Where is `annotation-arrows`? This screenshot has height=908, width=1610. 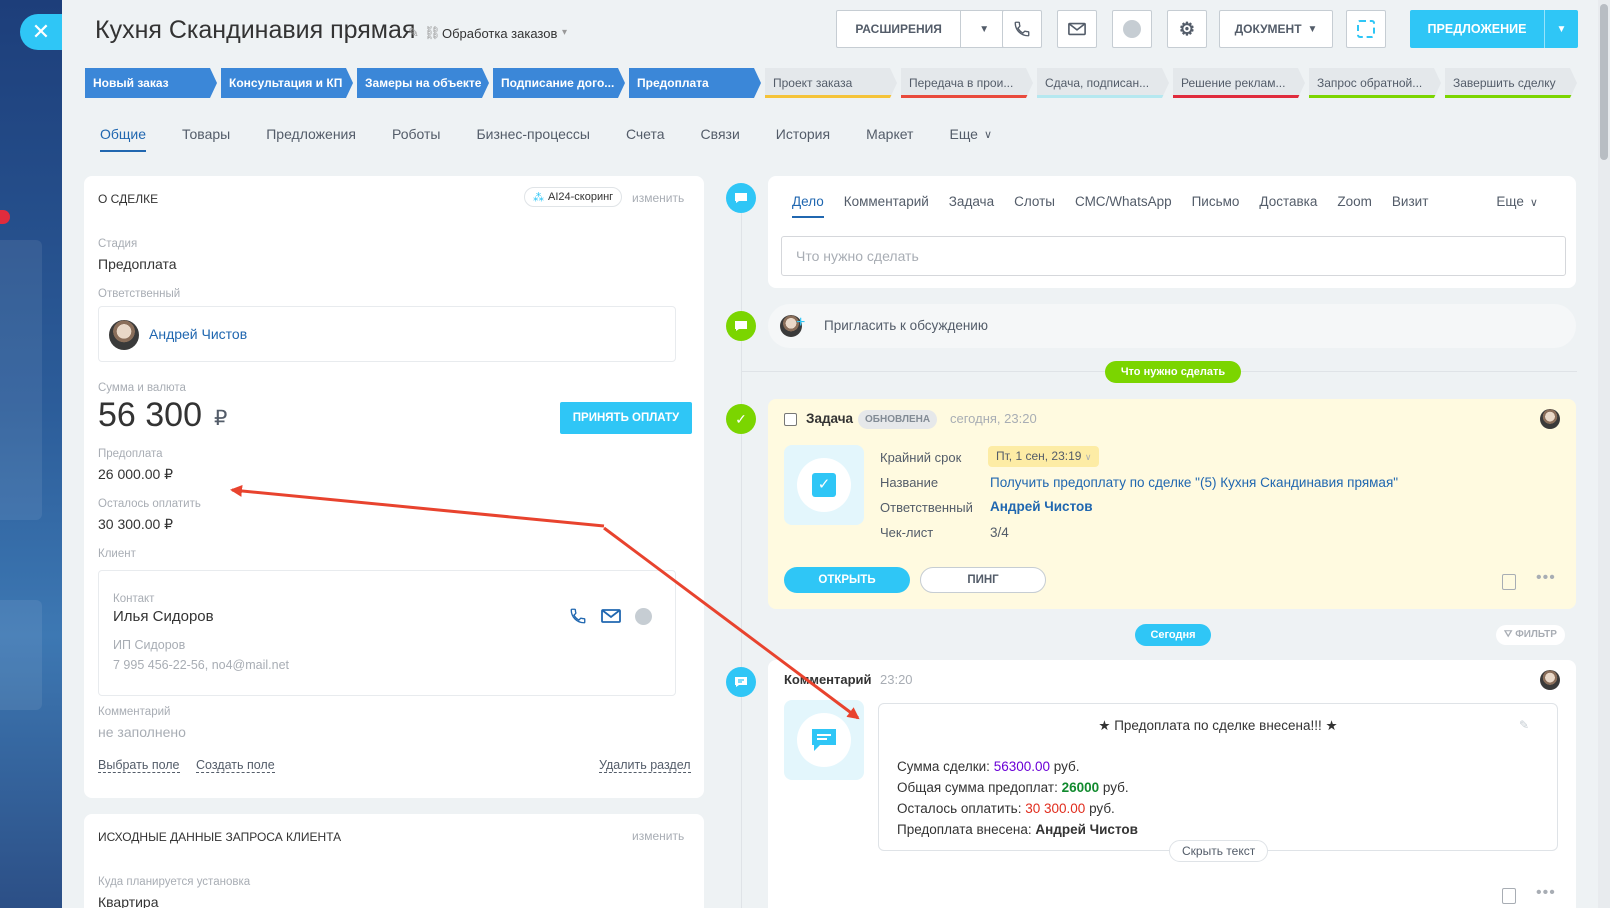
annotation-arrows is located at coordinates (545, 602).